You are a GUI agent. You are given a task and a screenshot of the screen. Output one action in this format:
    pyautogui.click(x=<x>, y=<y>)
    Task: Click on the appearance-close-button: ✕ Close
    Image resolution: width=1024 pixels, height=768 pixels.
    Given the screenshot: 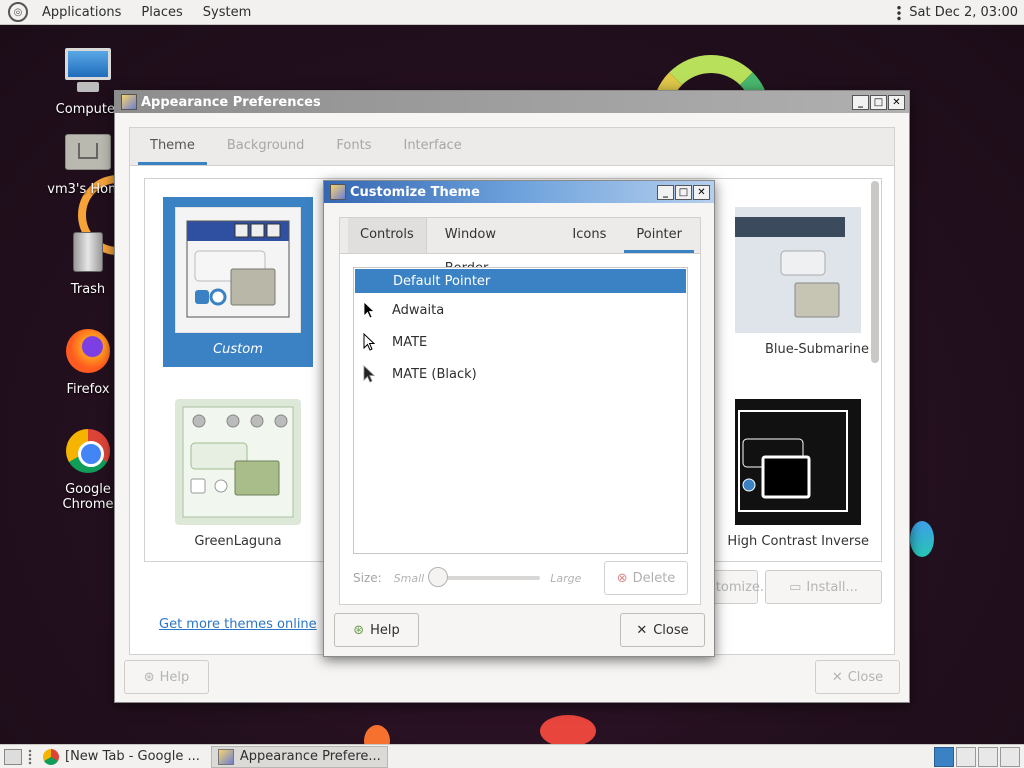 What is the action you would take?
    pyautogui.click(x=857, y=677)
    